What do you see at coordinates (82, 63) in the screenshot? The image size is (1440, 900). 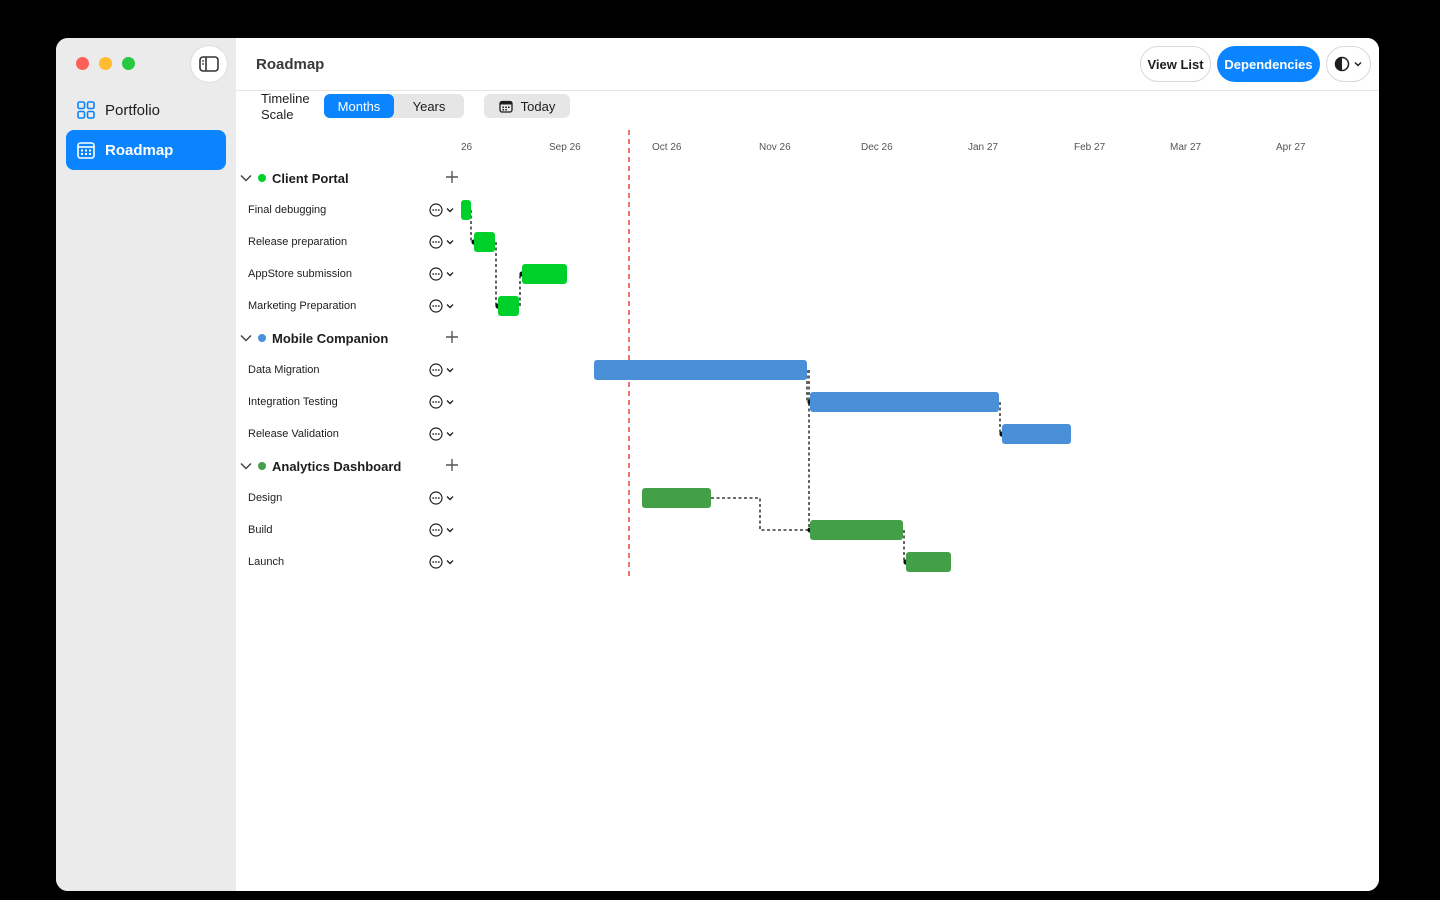 I see `close-window-button` at bounding box center [82, 63].